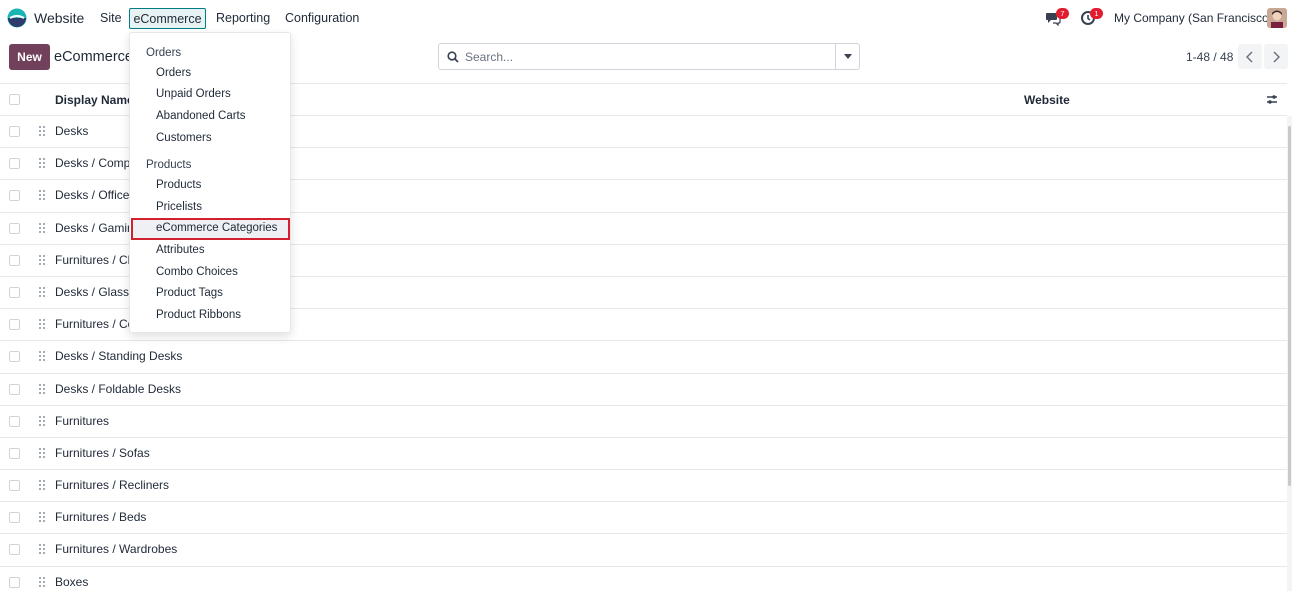 The image size is (1292, 591). Describe the element at coordinates (95, 259) in the screenshot. I see `row-display-name: Furnitures / Ch` at that location.